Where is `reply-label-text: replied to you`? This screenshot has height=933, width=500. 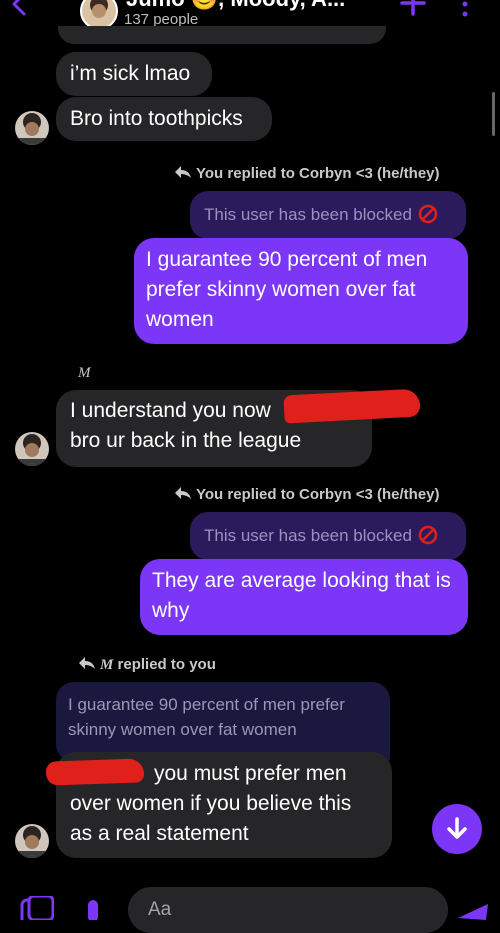 reply-label-text: replied to you is located at coordinates (166, 664).